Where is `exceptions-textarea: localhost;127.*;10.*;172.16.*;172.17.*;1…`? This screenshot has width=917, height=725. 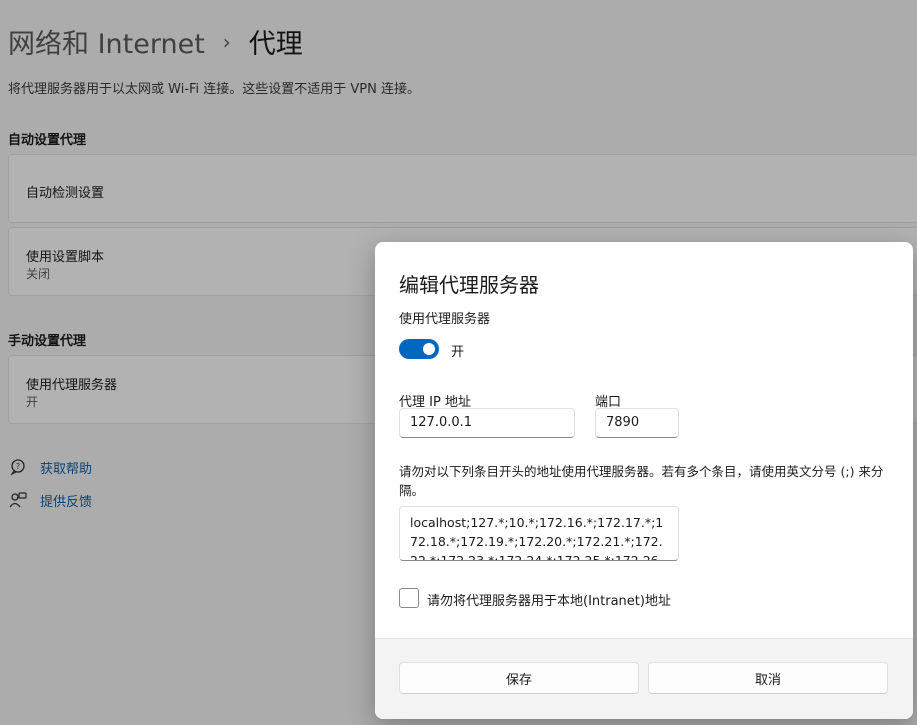
exceptions-textarea: localhost;127.*;10.*;172.16.*;172.17.*;1… is located at coordinates (539, 533).